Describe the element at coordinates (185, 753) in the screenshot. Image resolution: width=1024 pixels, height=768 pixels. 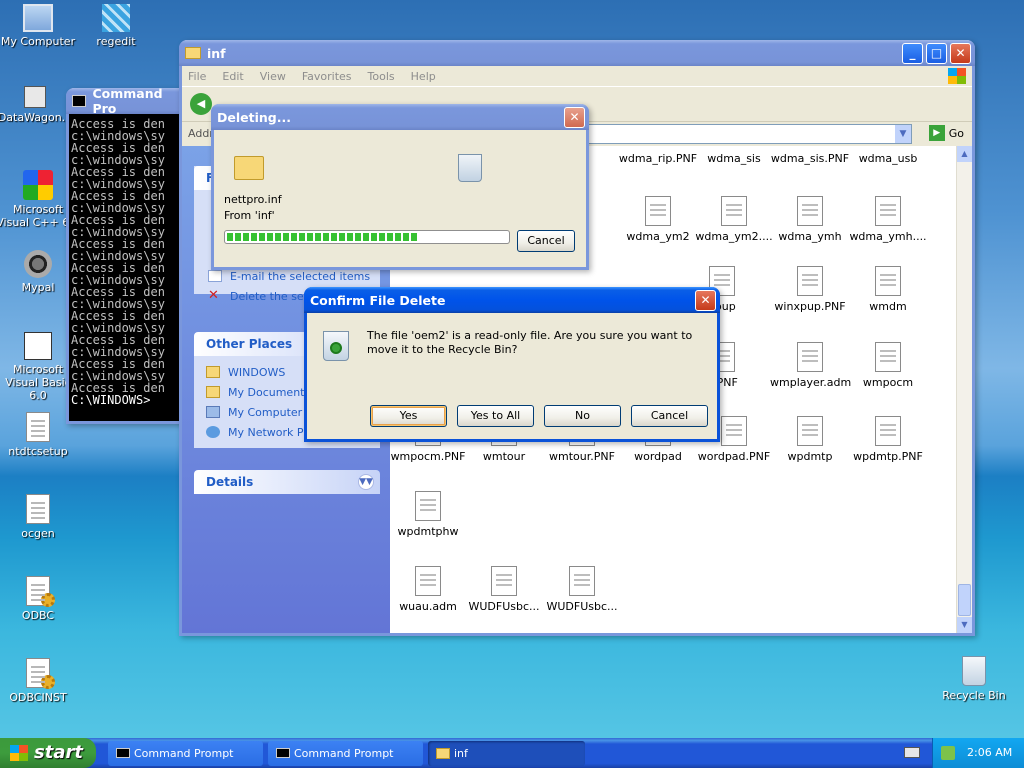
I see `taskbar-button-cmd-1: Command Prompt` at that location.